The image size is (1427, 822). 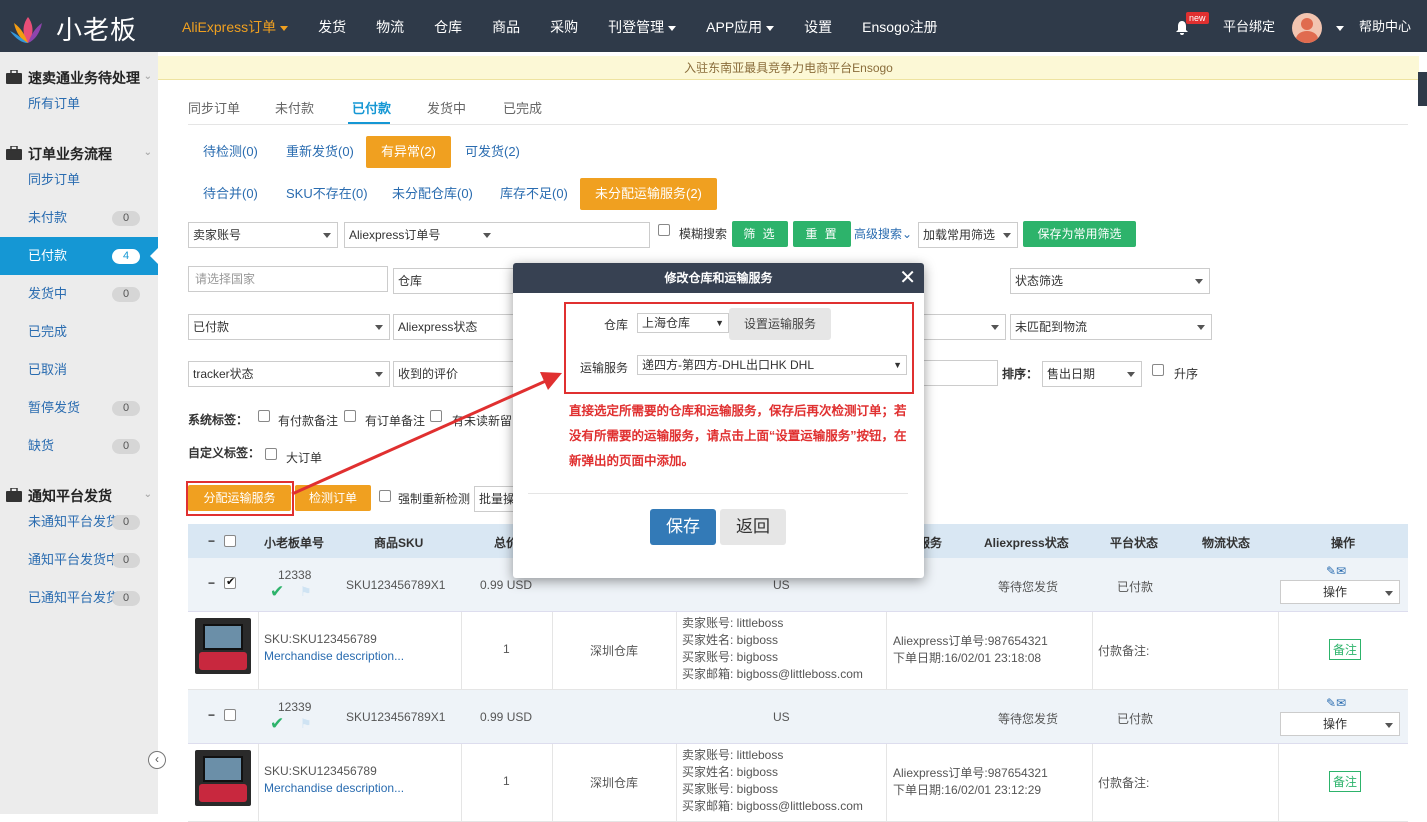 I want to click on sidebar-item-1-4: 已完成, so click(x=79, y=332).